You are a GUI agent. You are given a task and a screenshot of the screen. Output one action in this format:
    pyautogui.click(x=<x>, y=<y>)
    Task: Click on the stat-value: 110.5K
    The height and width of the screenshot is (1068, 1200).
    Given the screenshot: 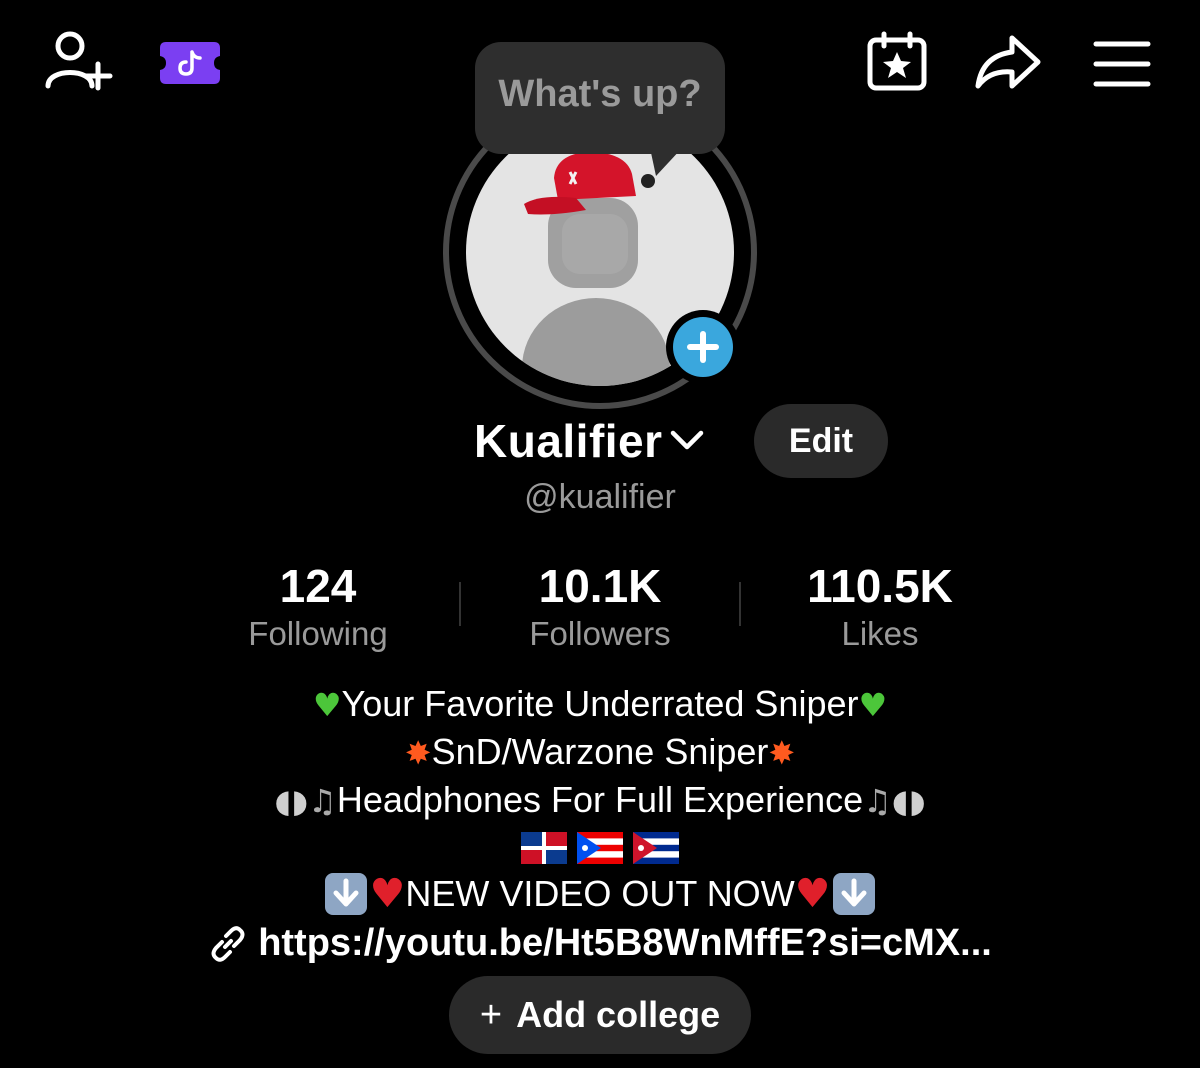 What is the action you would take?
    pyautogui.click(x=880, y=586)
    